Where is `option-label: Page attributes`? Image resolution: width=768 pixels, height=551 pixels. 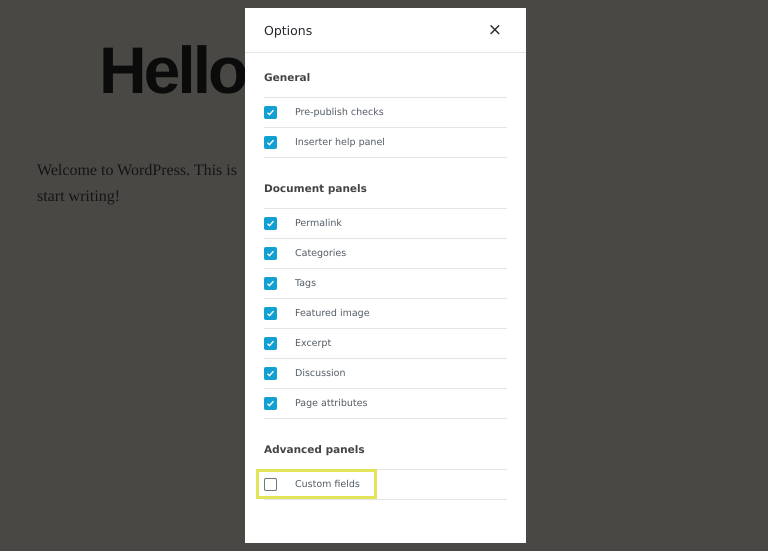 option-label: Page attributes is located at coordinates (331, 403).